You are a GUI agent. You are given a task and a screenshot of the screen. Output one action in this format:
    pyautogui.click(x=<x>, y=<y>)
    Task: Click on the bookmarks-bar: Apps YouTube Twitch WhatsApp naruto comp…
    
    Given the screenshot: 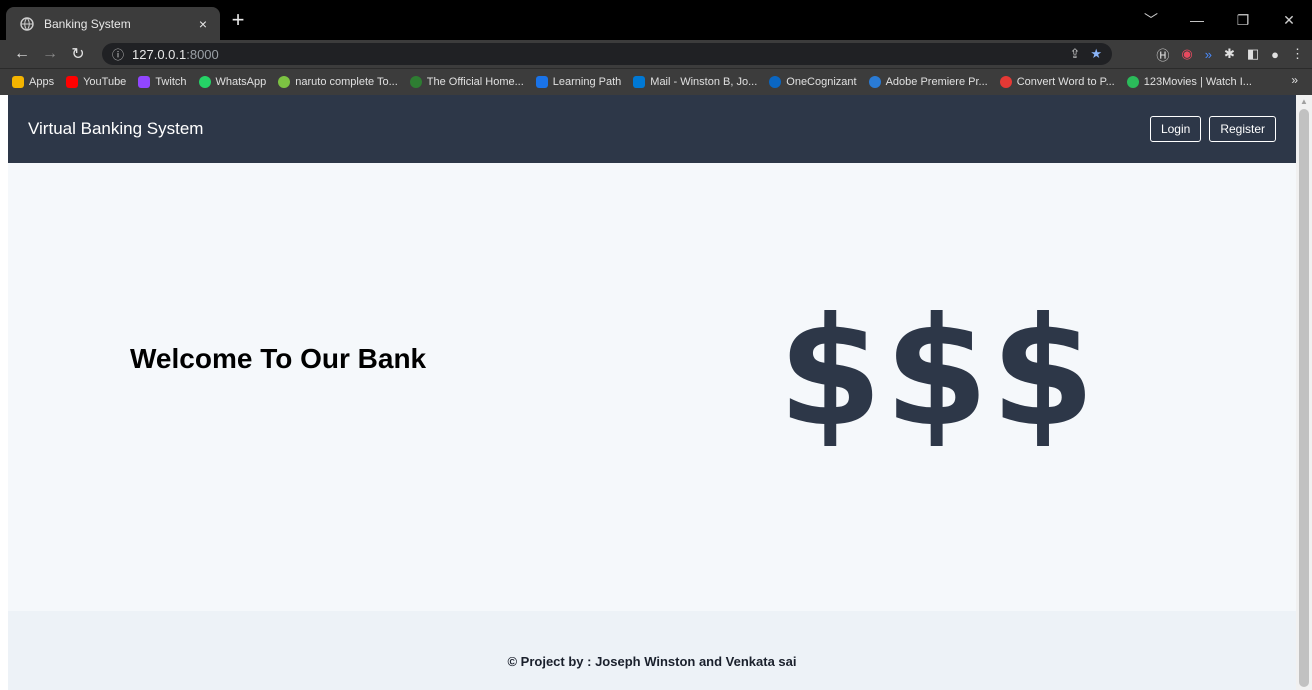 What is the action you would take?
    pyautogui.click(x=656, y=81)
    